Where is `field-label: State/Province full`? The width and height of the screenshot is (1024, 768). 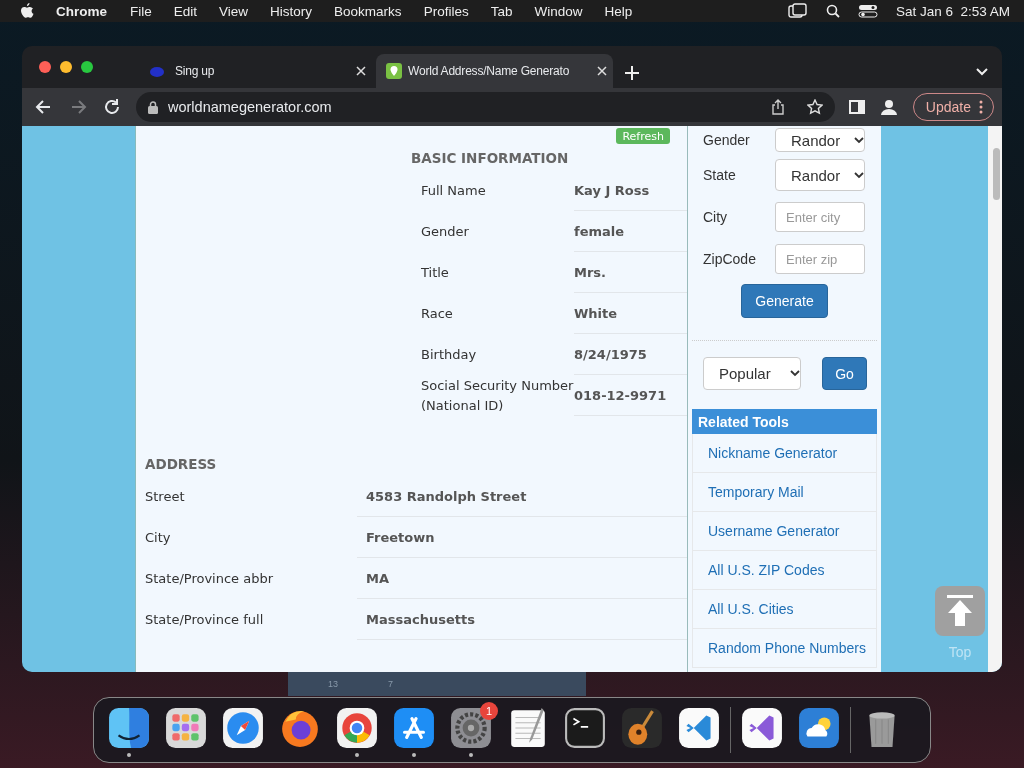 field-label: State/Province full is located at coordinates (205, 619).